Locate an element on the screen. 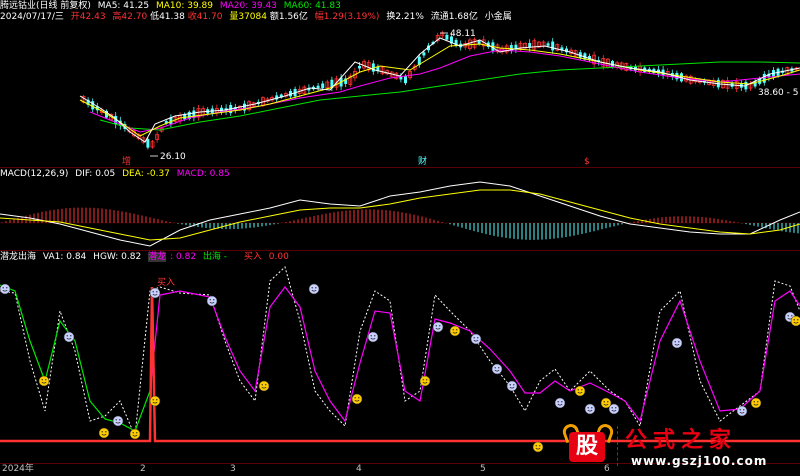 Image resolution: width=800 pixels, height=476 pixels. event-mark-zeng: 增 is located at coordinates (126, 160).